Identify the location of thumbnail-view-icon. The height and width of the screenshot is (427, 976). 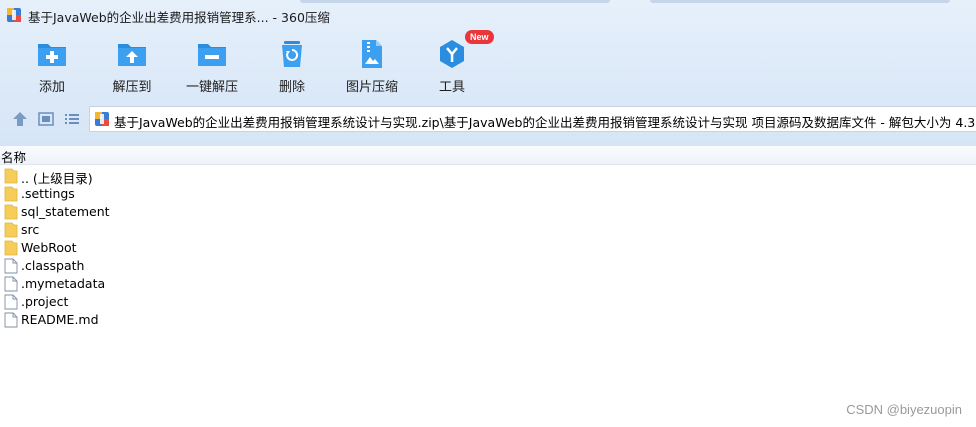
(46, 119).